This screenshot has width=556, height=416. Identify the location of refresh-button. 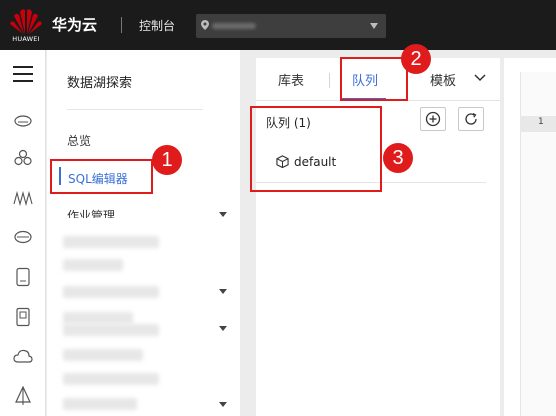
(471, 119).